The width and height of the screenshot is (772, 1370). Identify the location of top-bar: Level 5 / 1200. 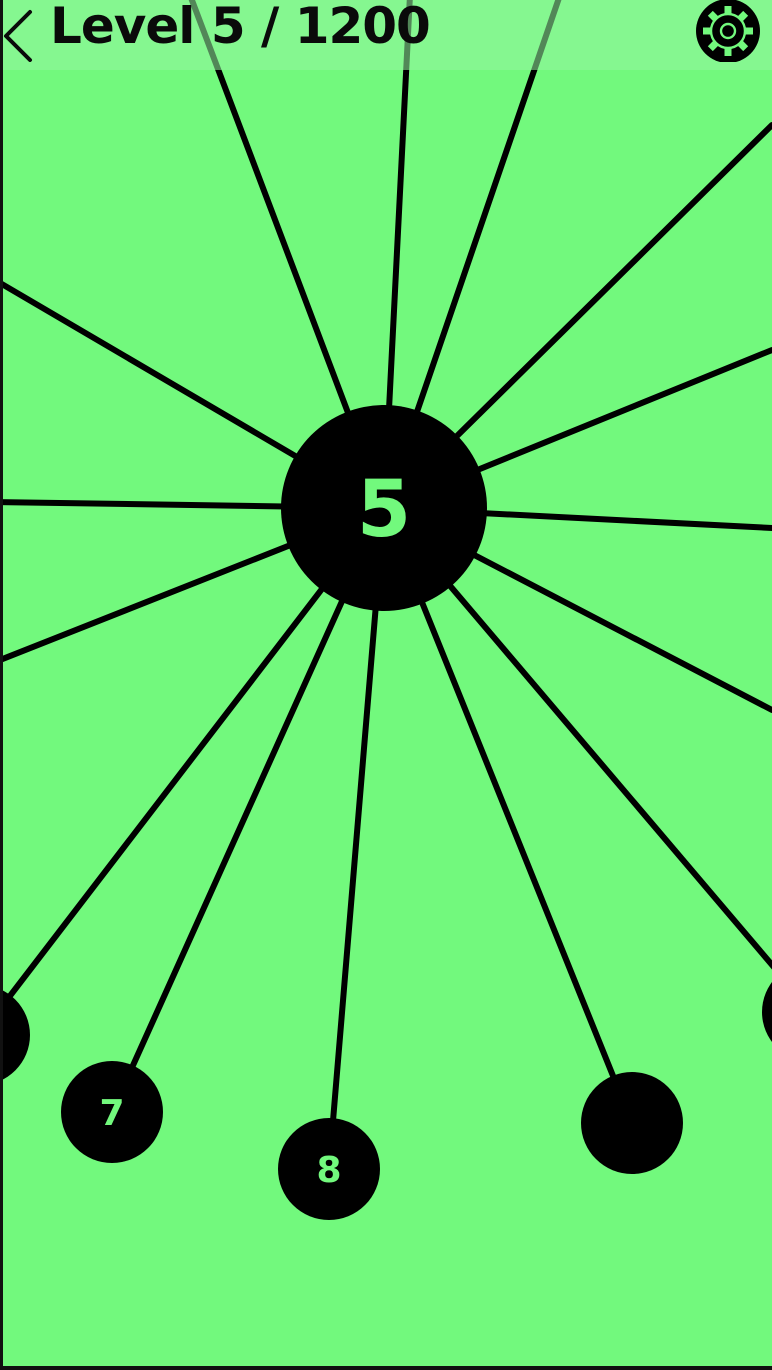
(386, 35).